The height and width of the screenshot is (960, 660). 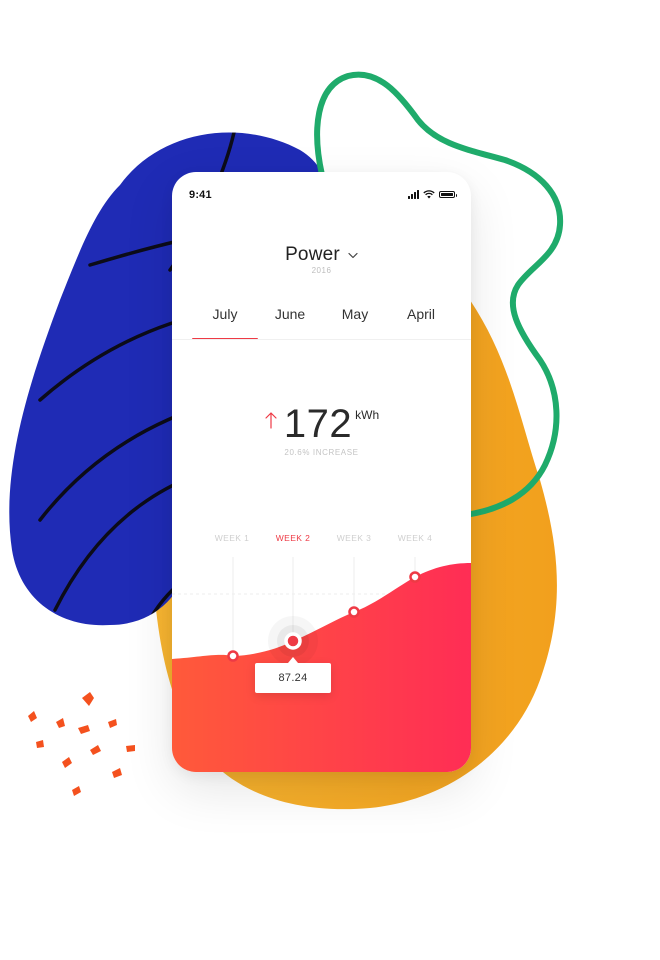 I want to click on metric-value: 172, so click(x=318, y=424).